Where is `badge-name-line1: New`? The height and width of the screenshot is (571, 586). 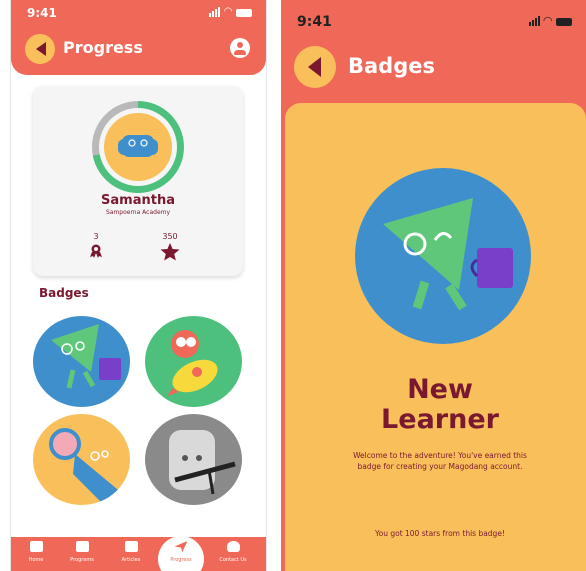
badge-name-line1: New is located at coordinates (440, 389).